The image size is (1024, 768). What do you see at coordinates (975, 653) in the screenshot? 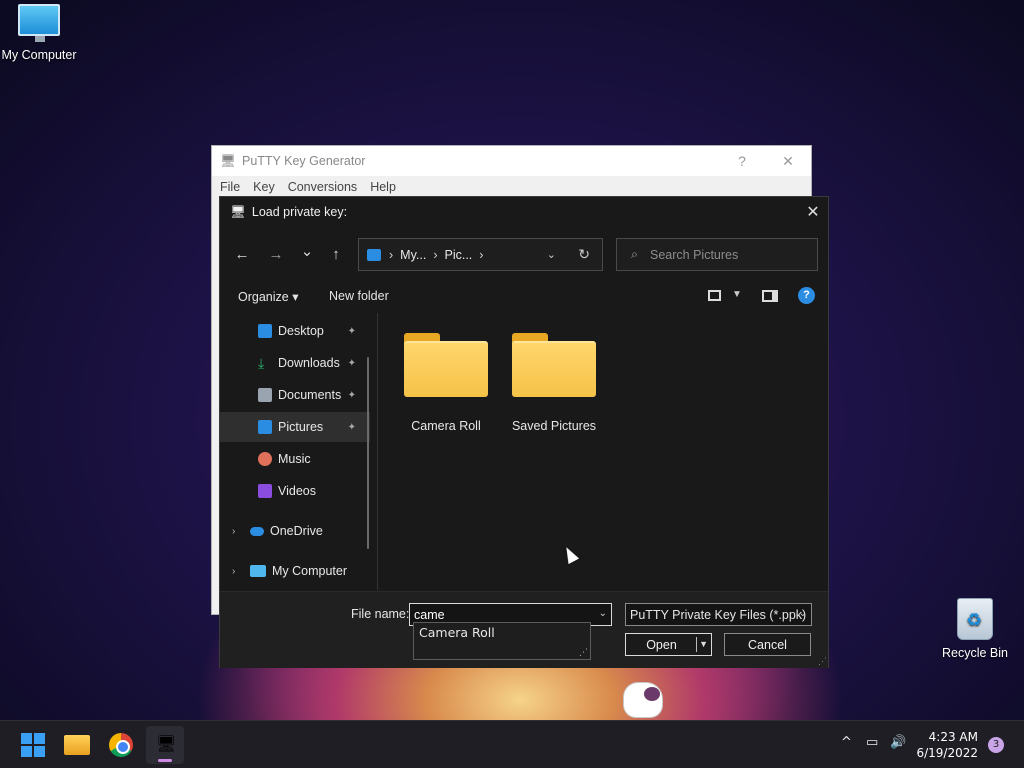
I see `desktop-icon-label: Recycle Bin` at bounding box center [975, 653].